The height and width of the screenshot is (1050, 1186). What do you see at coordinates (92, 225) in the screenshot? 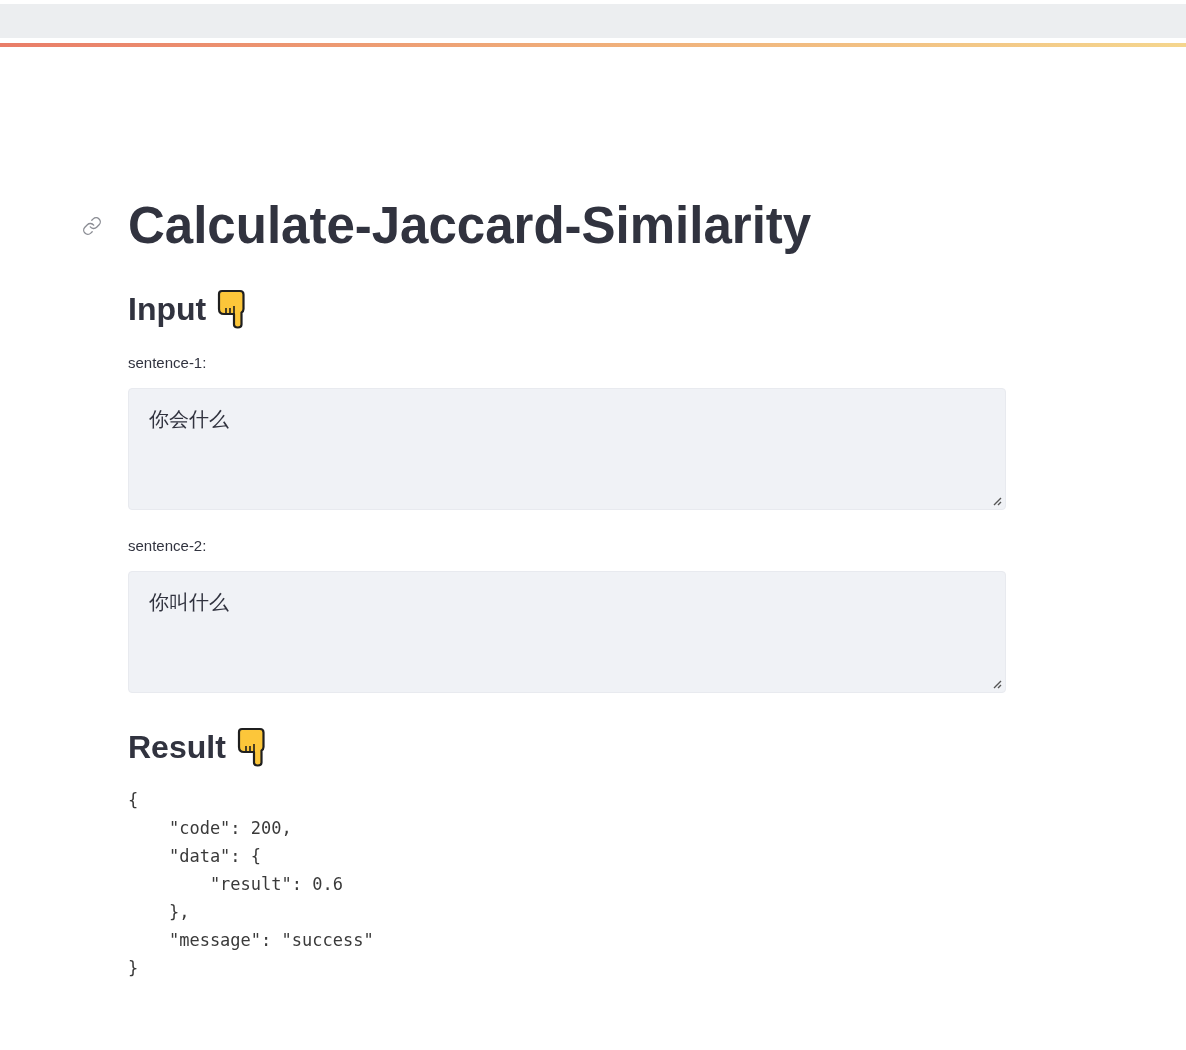
I see `link-icon` at bounding box center [92, 225].